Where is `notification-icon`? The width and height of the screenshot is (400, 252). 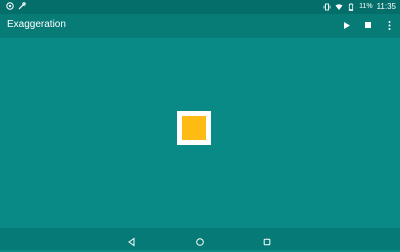
notification-icon is located at coordinates (10, 6).